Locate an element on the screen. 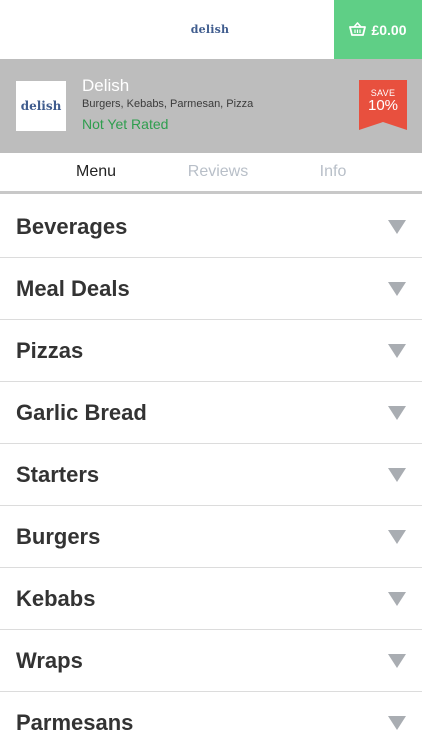 This screenshot has height=750, width=422. tab-bar: Menu Reviews Info is located at coordinates (211, 173).